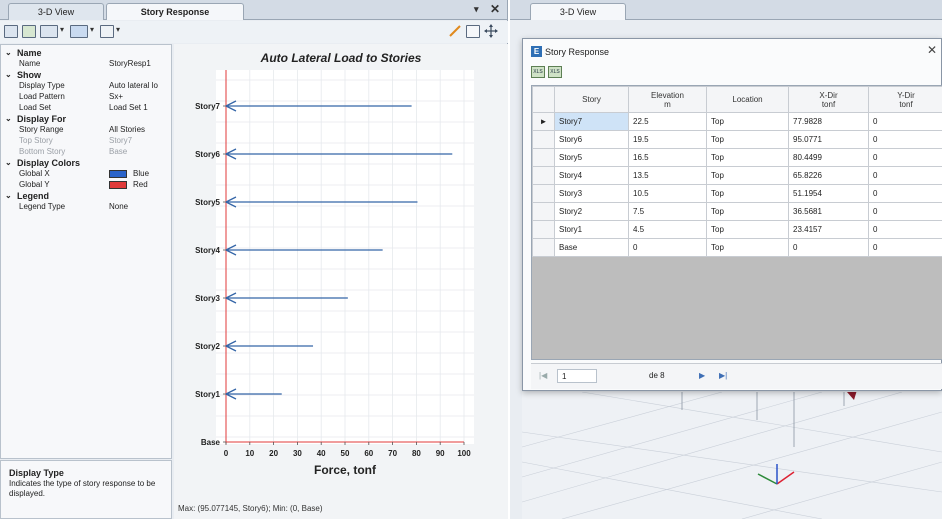 The height and width of the screenshot is (519, 942). Describe the element at coordinates (667, 193) in the screenshot. I see `cell-elevation: 10.5` at that location.